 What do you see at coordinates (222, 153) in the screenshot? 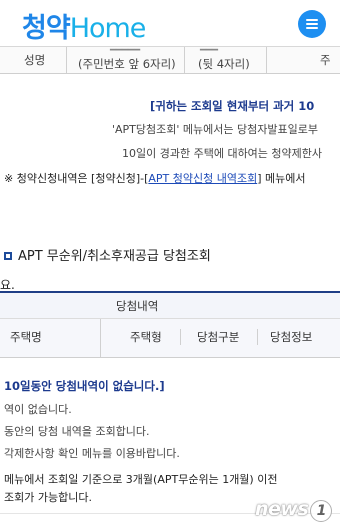
I see `notice-line-restriction: 10일이 경과한 주택에 대하여는 청약제한사` at bounding box center [222, 153].